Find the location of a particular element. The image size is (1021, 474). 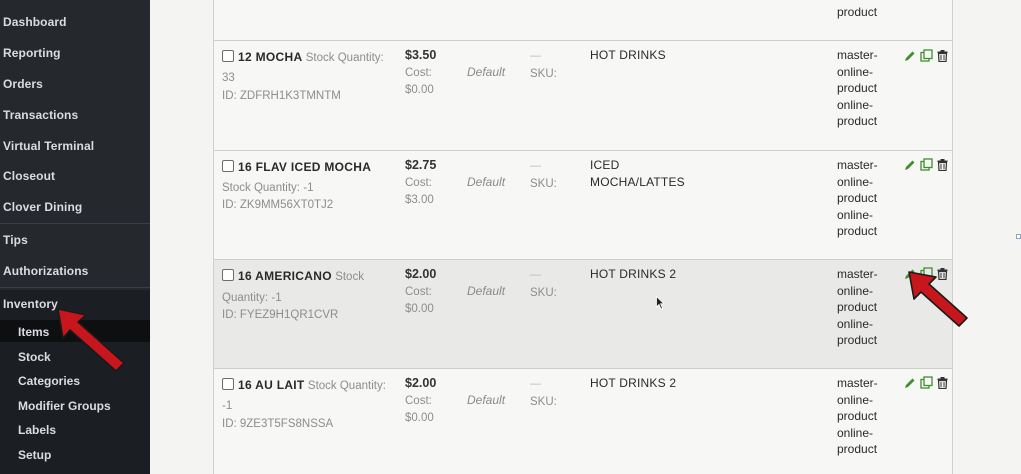

sidebar-item-clover-dining: Clover Dining is located at coordinates (42, 207).